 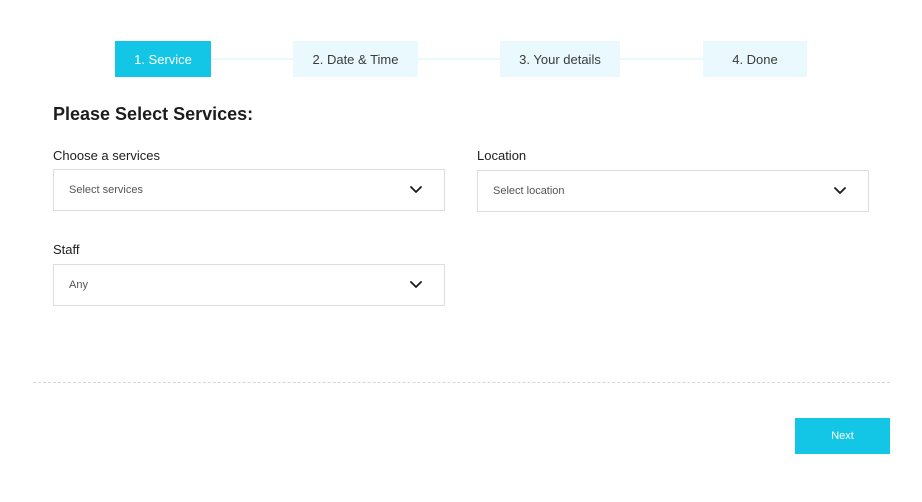 I want to click on location-label: Location, so click(x=502, y=155).